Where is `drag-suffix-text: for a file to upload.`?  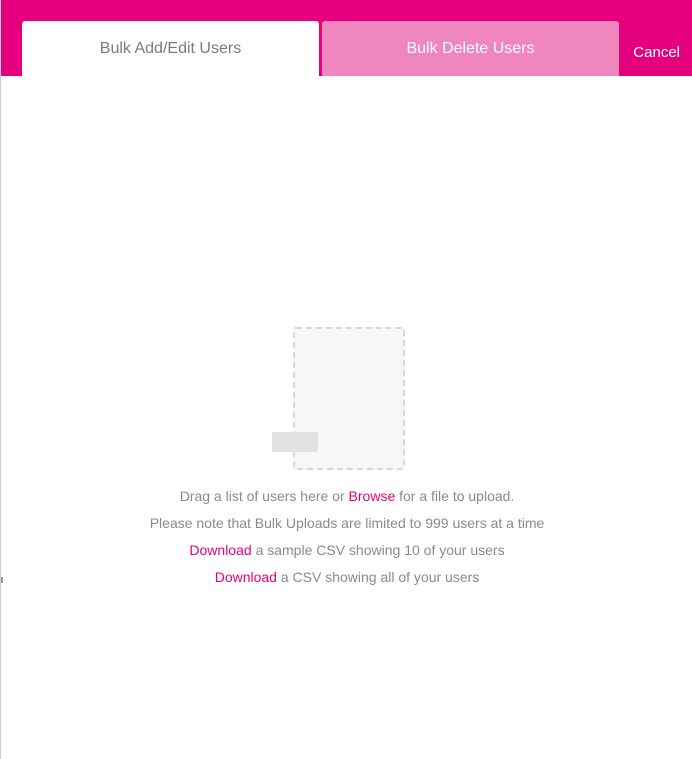 drag-suffix-text: for a file to upload. is located at coordinates (457, 496).